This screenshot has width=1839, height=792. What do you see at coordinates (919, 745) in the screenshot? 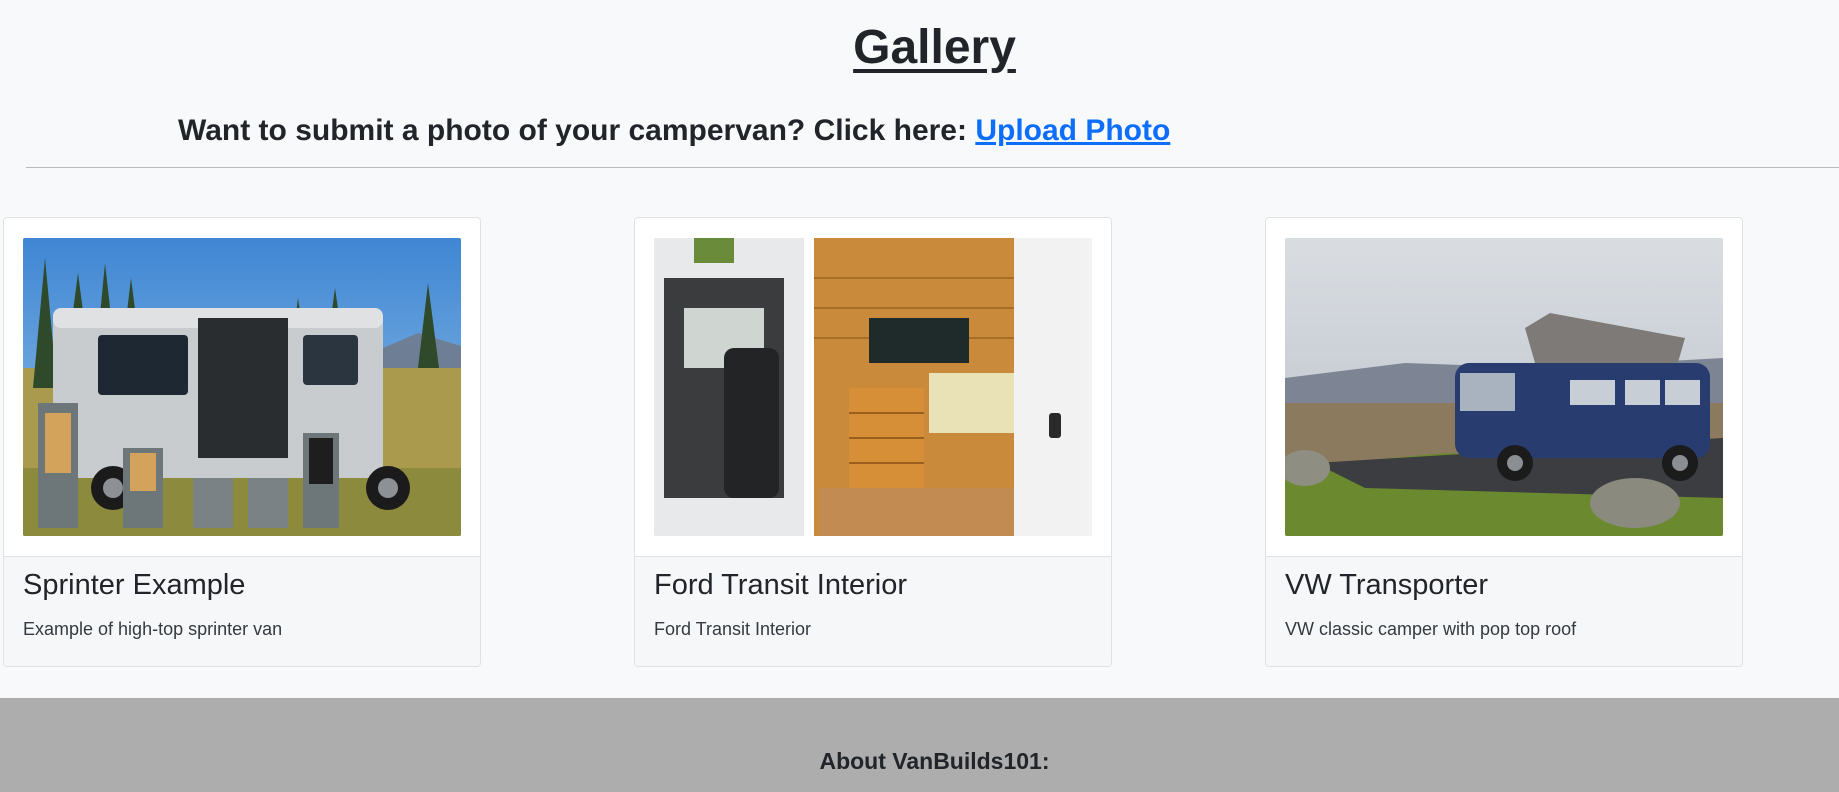
I see `footer: About VanBuilds101:` at bounding box center [919, 745].